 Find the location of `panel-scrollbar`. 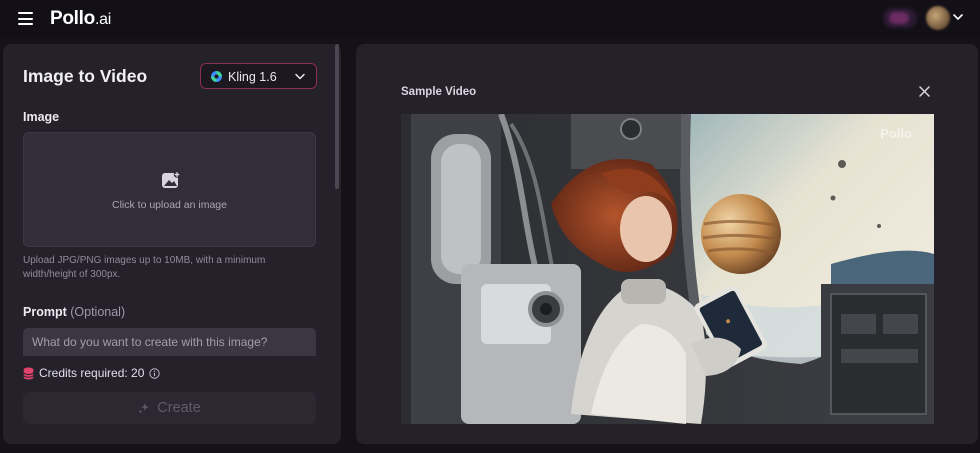

panel-scrollbar is located at coordinates (337, 116).